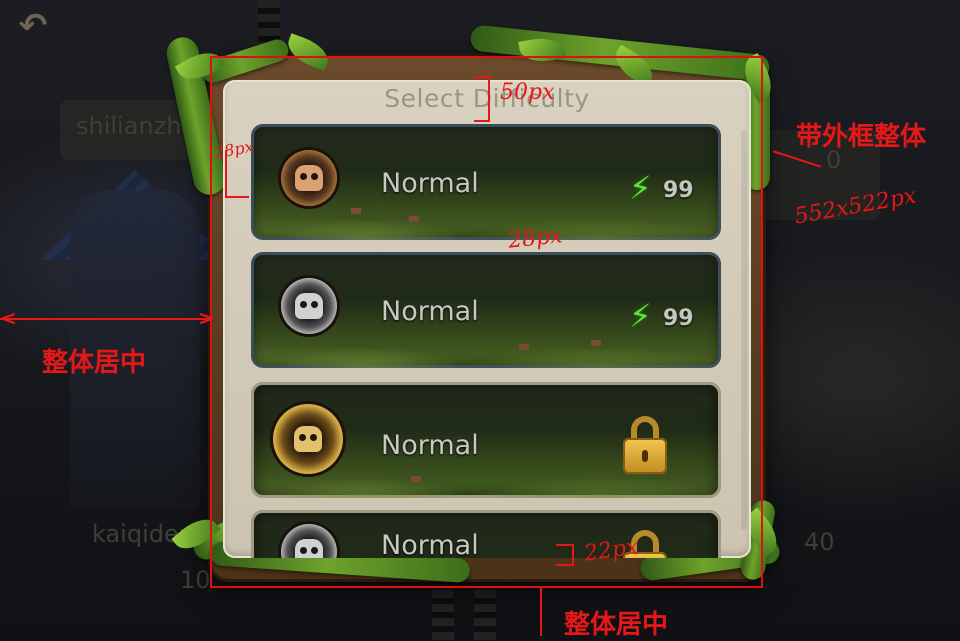 Image resolution: width=960 pixels, height=641 pixels. Describe the element at coordinates (541, 612) in the screenshot. I see `annotation-vertical-line` at that location.